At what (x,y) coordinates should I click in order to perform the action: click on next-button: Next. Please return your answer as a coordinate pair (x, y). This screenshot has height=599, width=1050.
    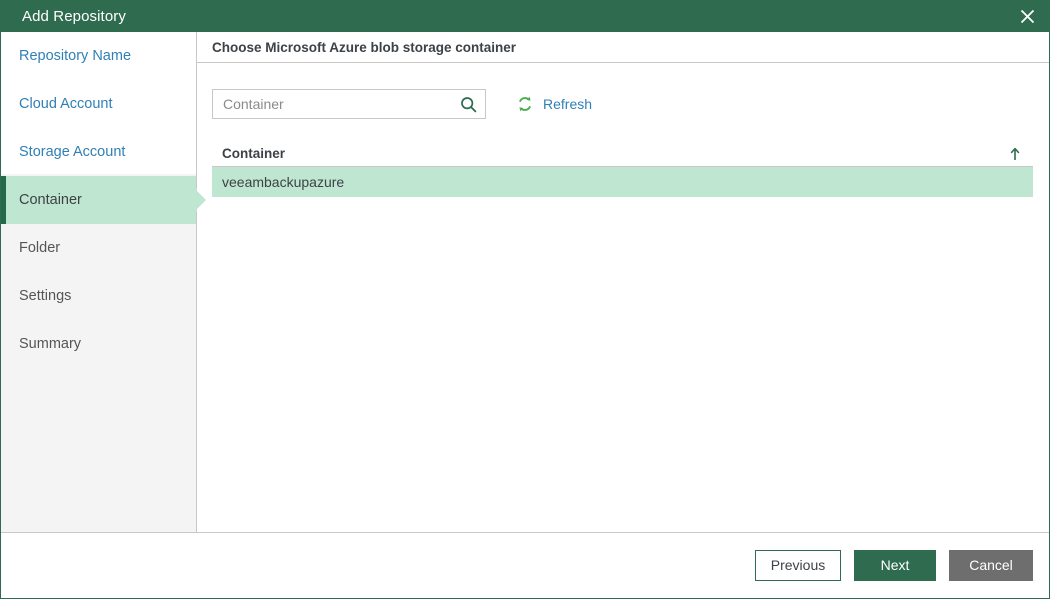
    Looking at the image, I should click on (895, 565).